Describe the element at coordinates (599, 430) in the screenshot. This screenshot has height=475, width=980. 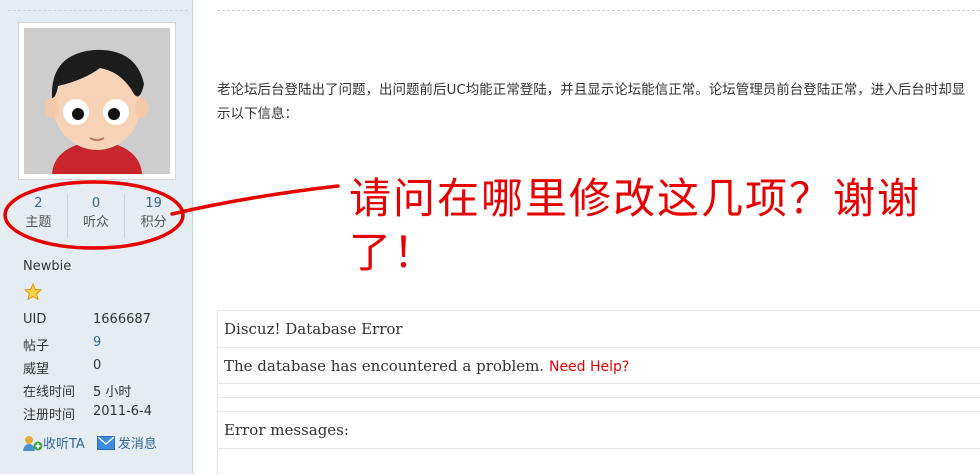
I see `error-messages-label: Error messages:` at that location.